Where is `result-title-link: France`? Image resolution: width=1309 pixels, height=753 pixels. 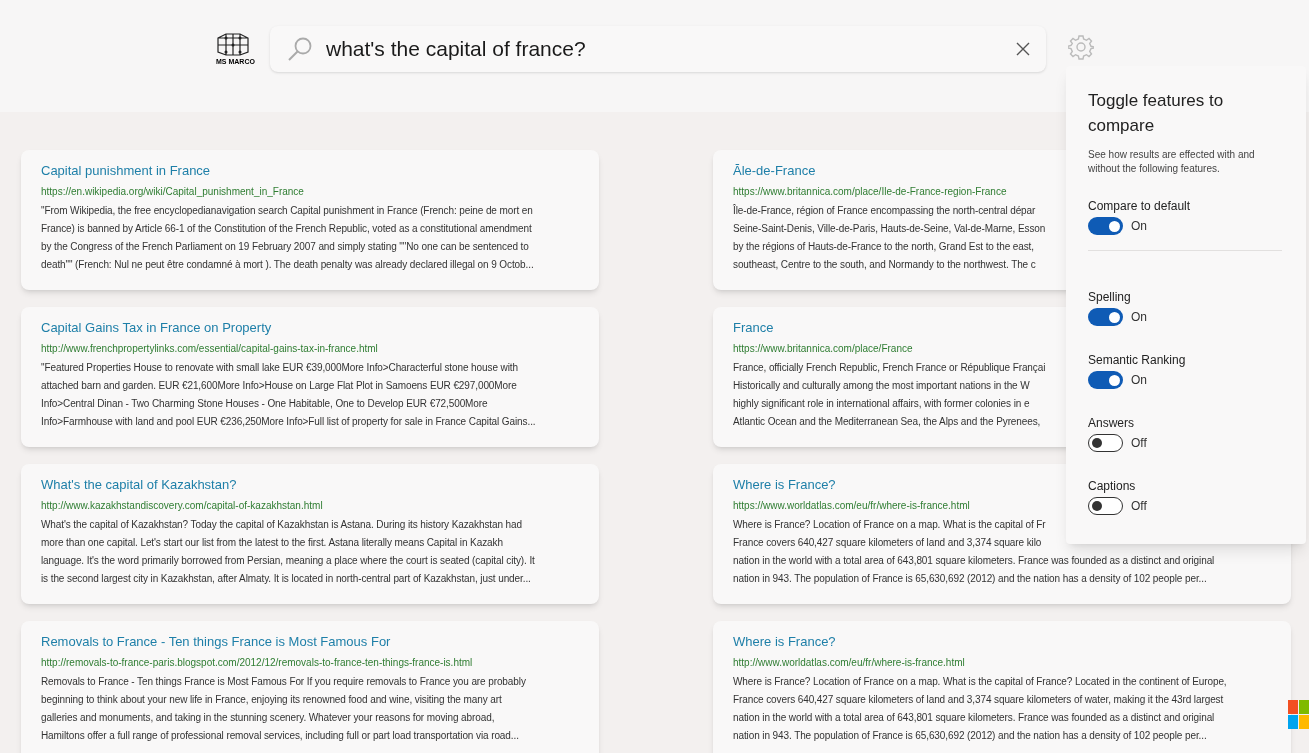
result-title-link: France is located at coordinates (753, 328).